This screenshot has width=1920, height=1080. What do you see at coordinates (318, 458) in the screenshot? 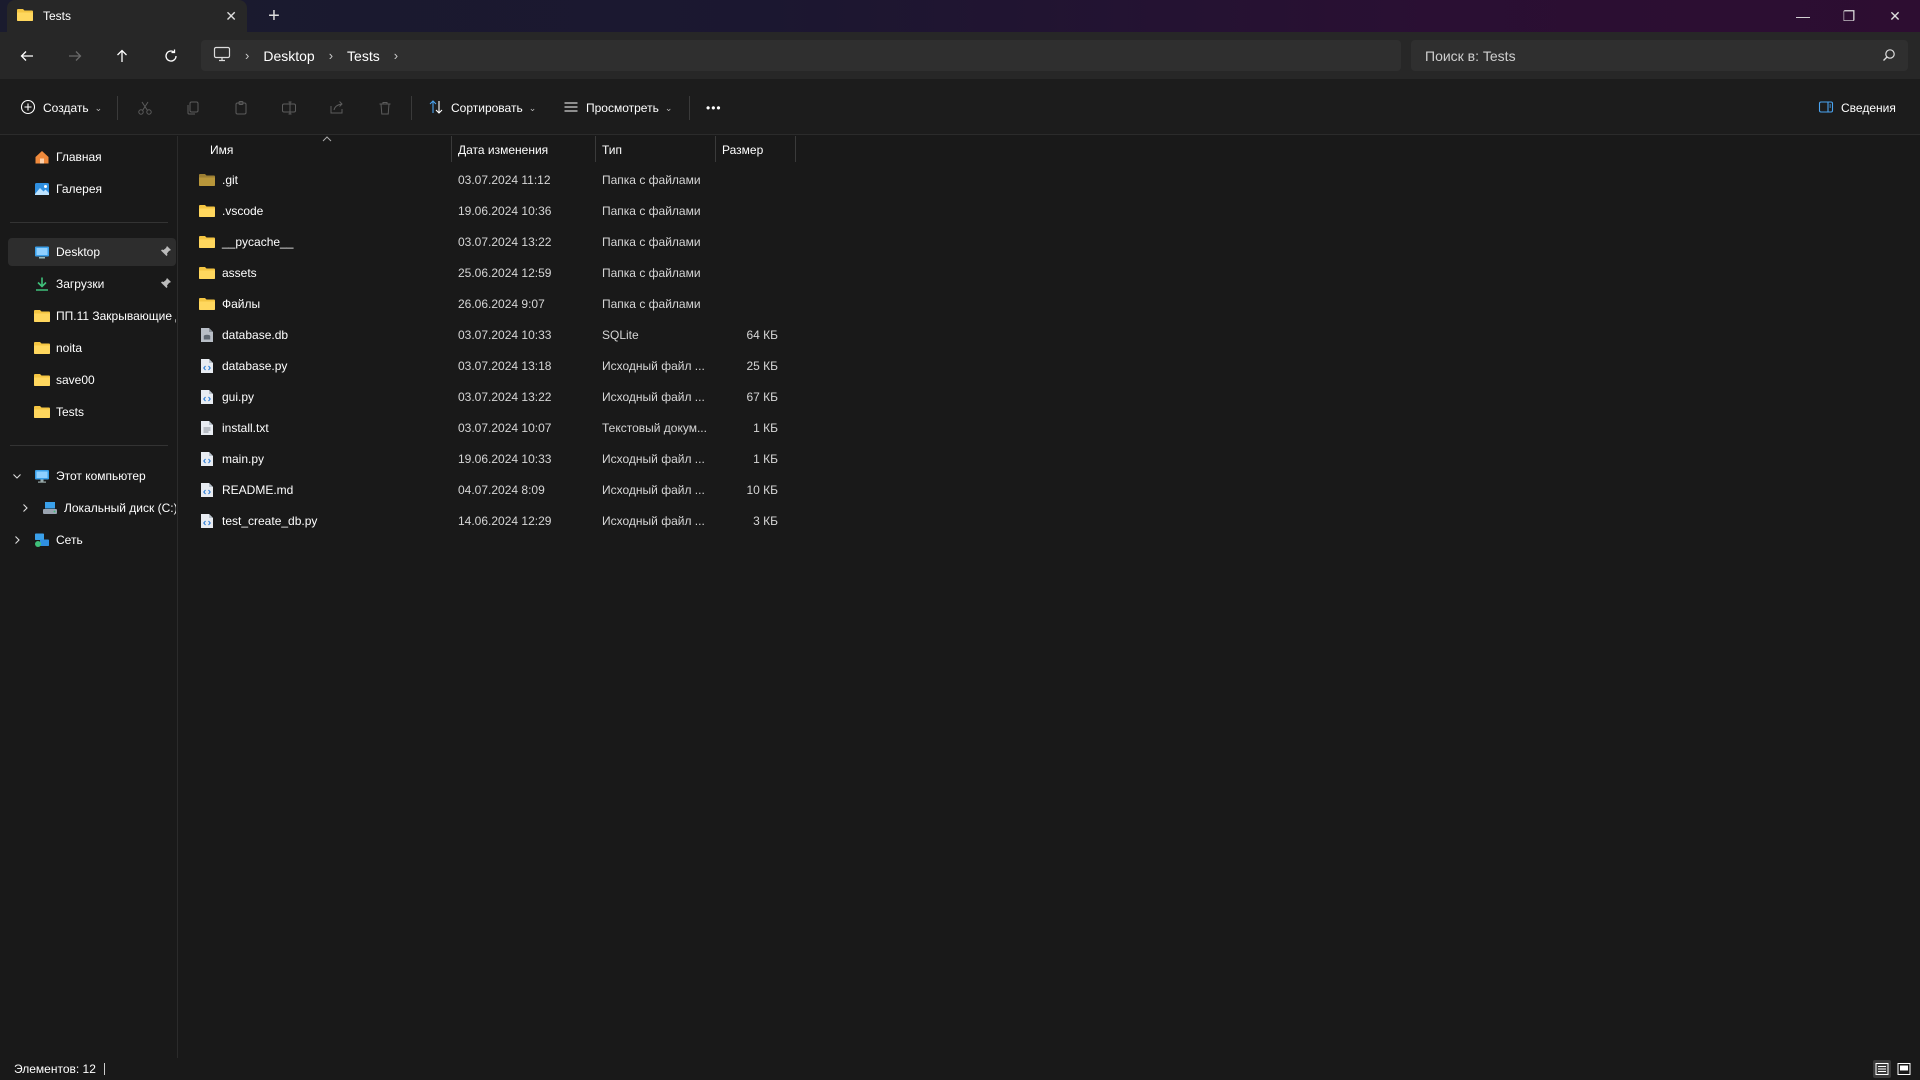
I see `file-name-cell: main.py` at bounding box center [318, 458].